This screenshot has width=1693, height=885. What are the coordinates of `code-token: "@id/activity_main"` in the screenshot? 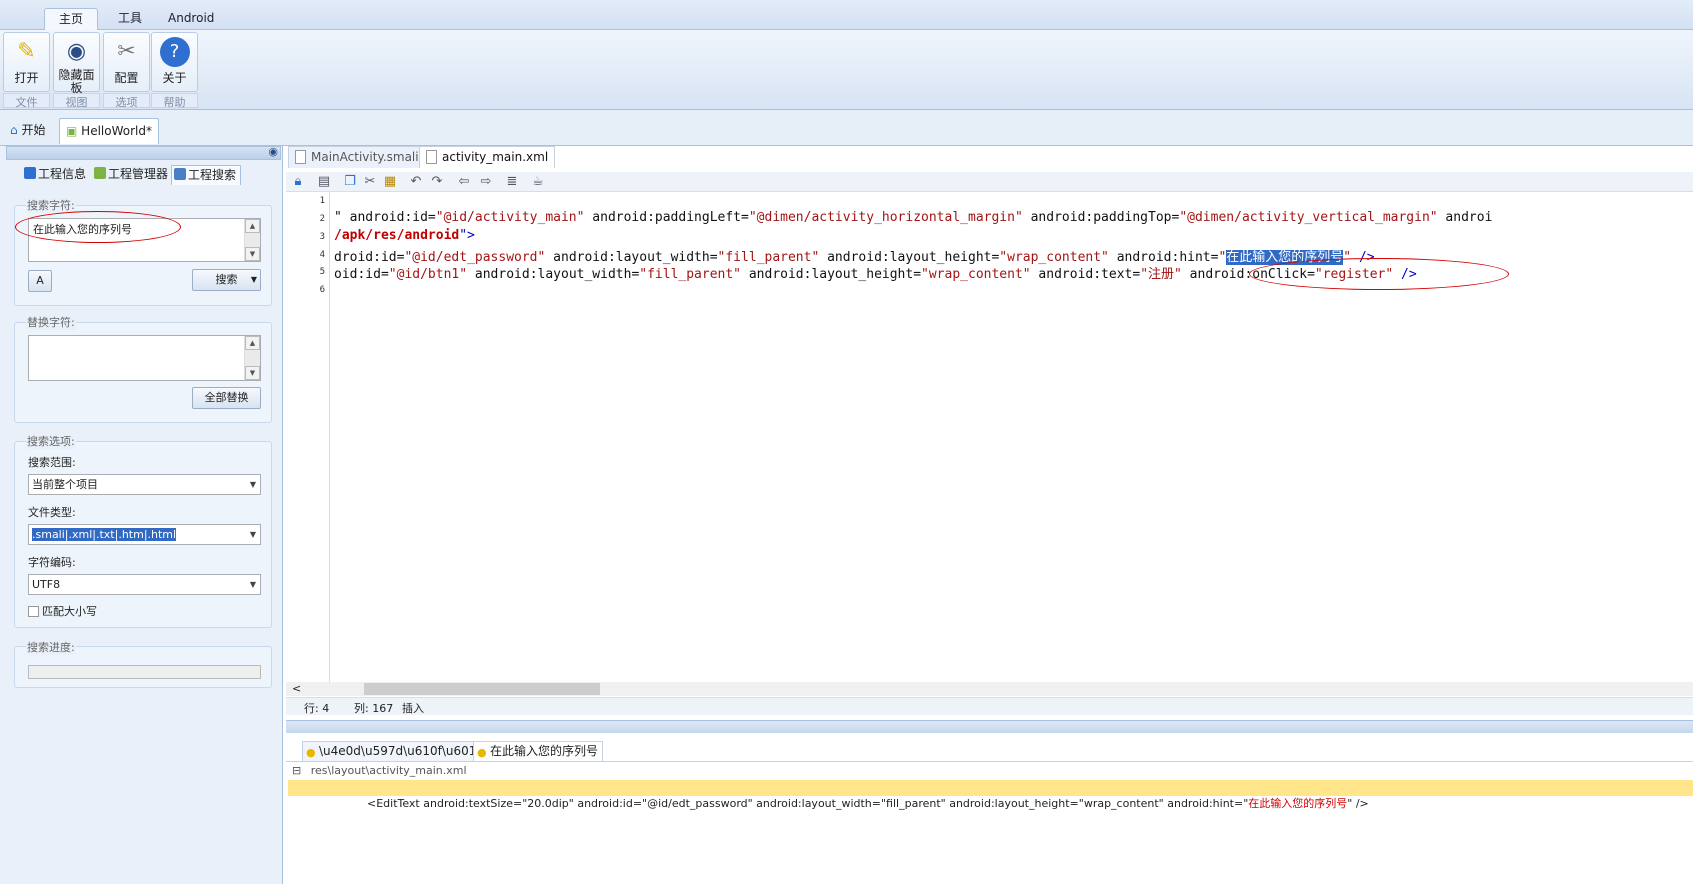 It's located at (510, 217).